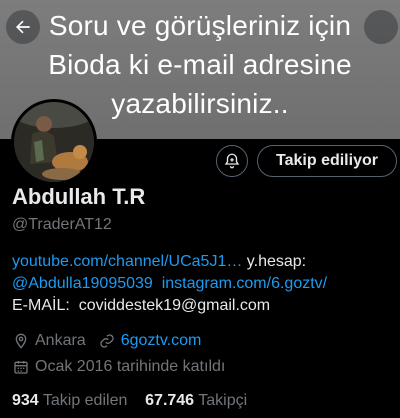 The width and height of the screenshot is (400, 418). I want to click on back-button, so click(23, 27).